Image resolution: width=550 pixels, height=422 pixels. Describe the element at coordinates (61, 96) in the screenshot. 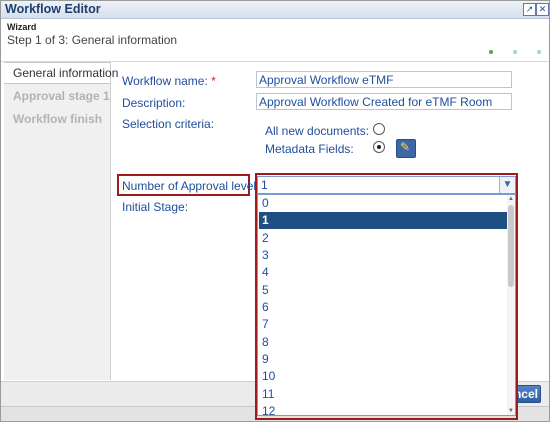

I see `nav-item-label: Approval stage 1` at that location.